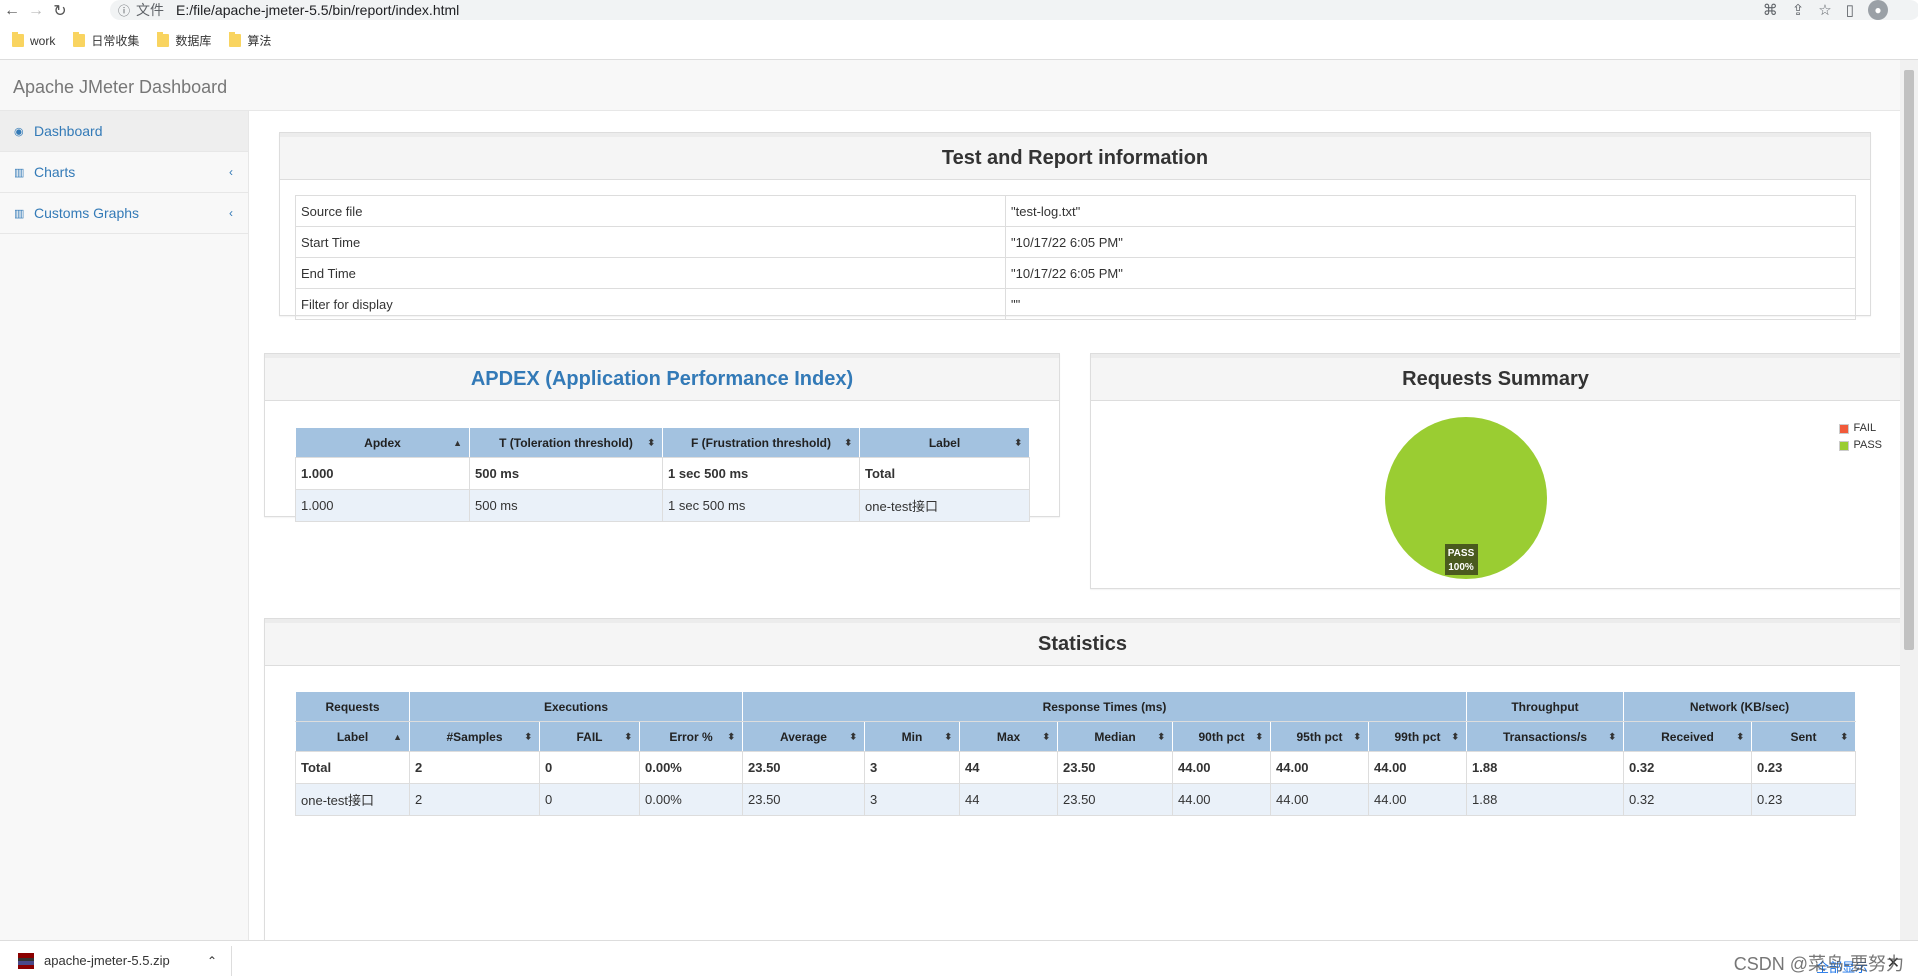 The height and width of the screenshot is (980, 1918). What do you see at coordinates (12, 11) in the screenshot?
I see `back-button: ←` at bounding box center [12, 11].